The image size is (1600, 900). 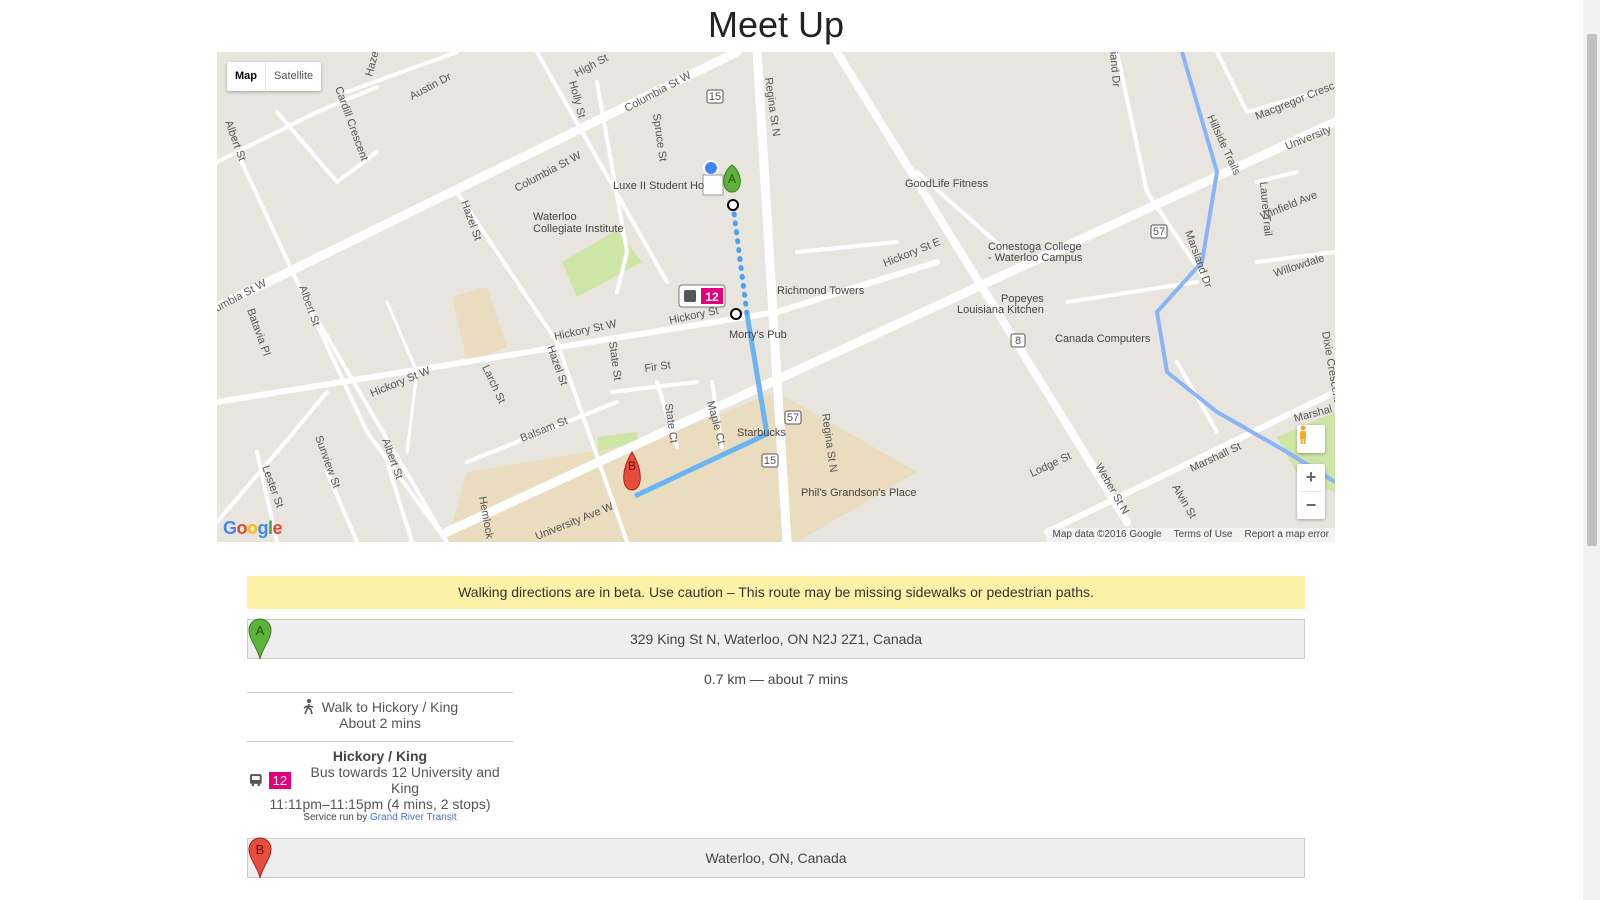 I want to click on poi-label: - Waterloo Campus, so click(x=1035, y=258).